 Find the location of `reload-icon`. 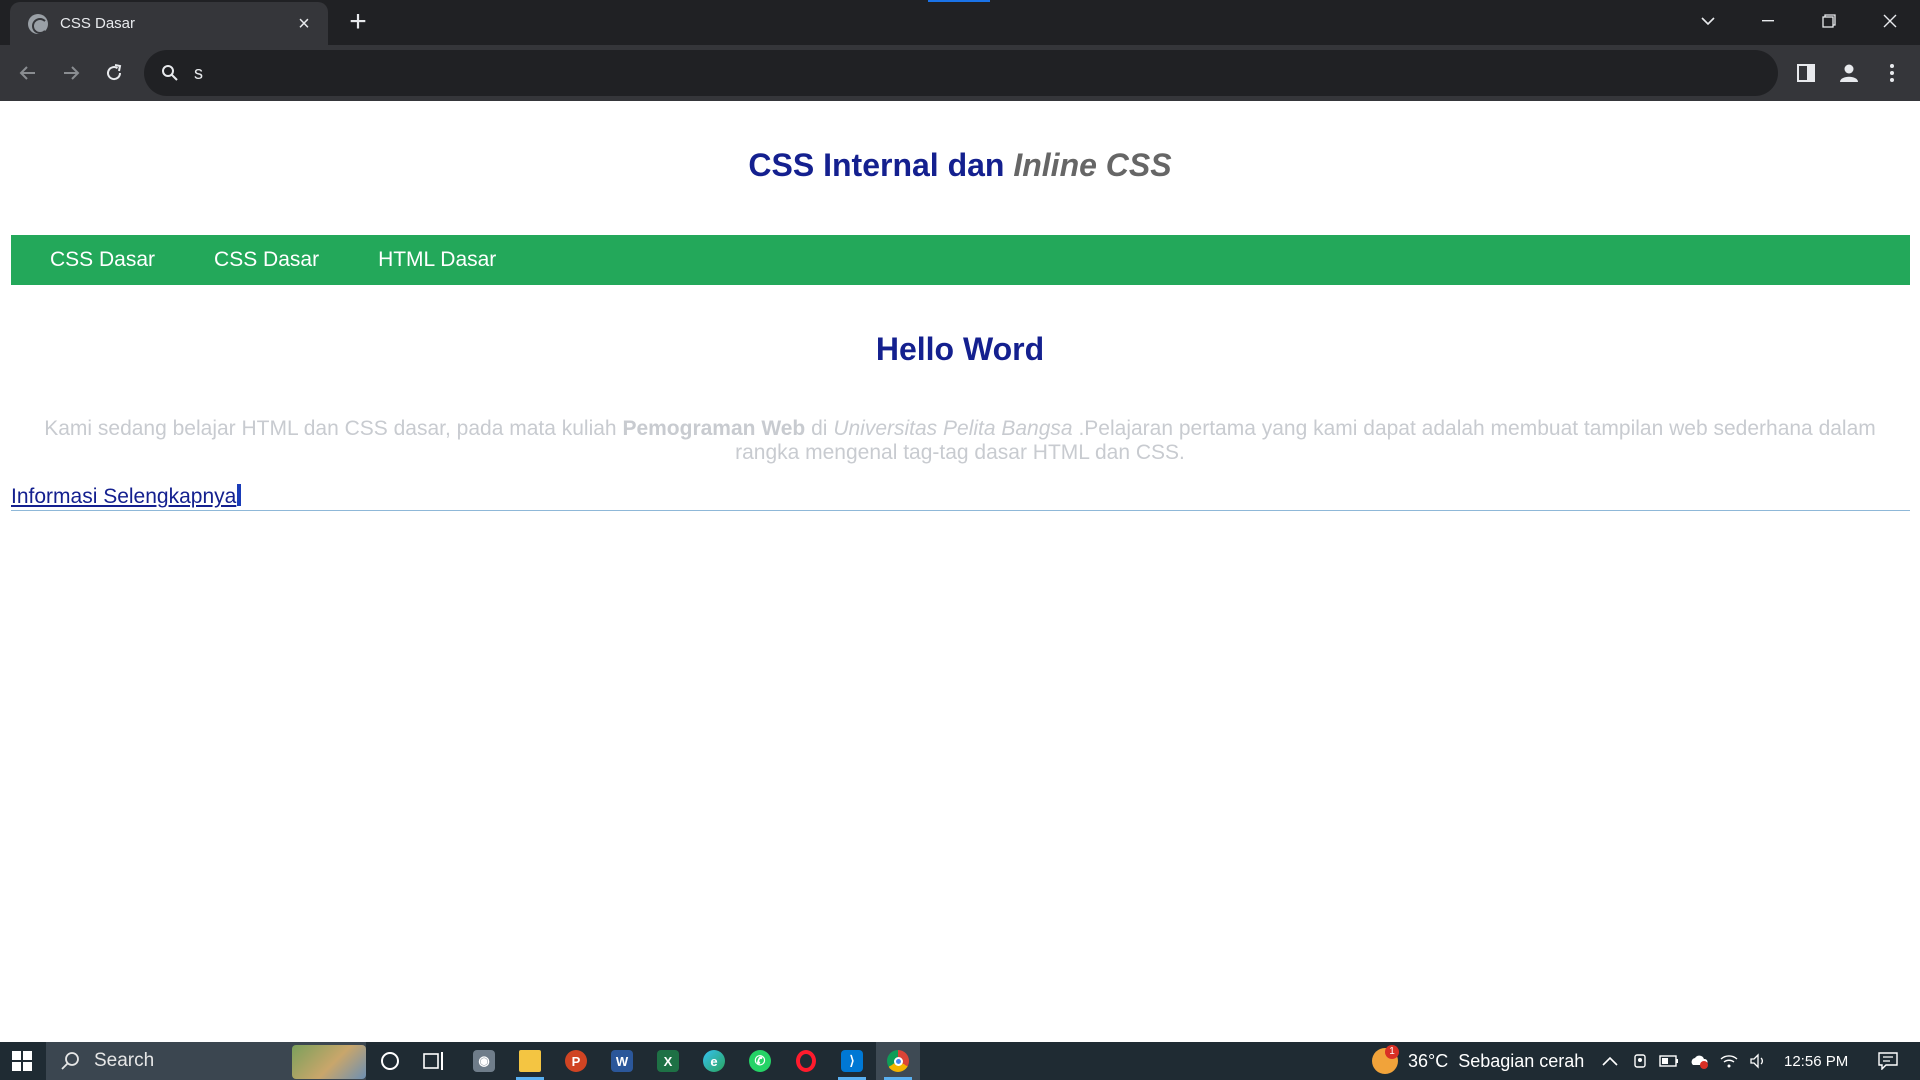

reload-icon is located at coordinates (114, 72).